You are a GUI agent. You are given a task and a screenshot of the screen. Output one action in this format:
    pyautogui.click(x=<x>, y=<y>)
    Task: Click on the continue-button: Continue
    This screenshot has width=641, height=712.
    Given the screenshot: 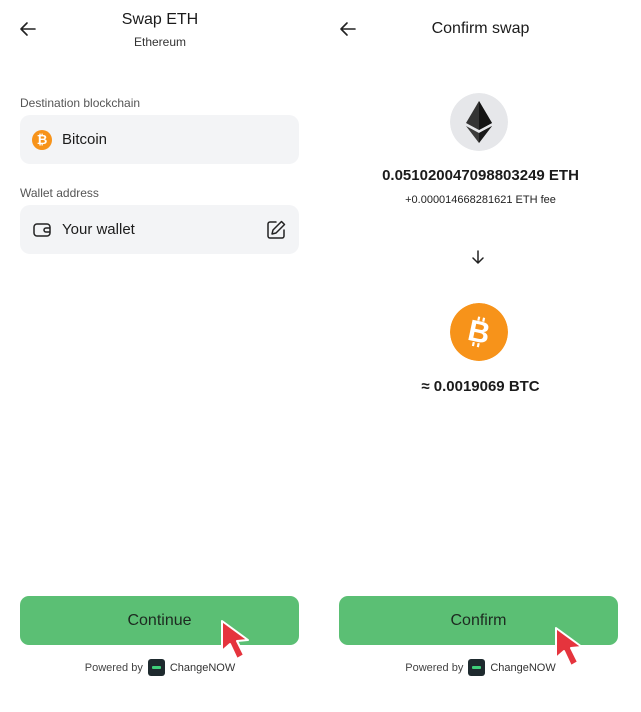 What is the action you would take?
    pyautogui.click(x=159, y=620)
    